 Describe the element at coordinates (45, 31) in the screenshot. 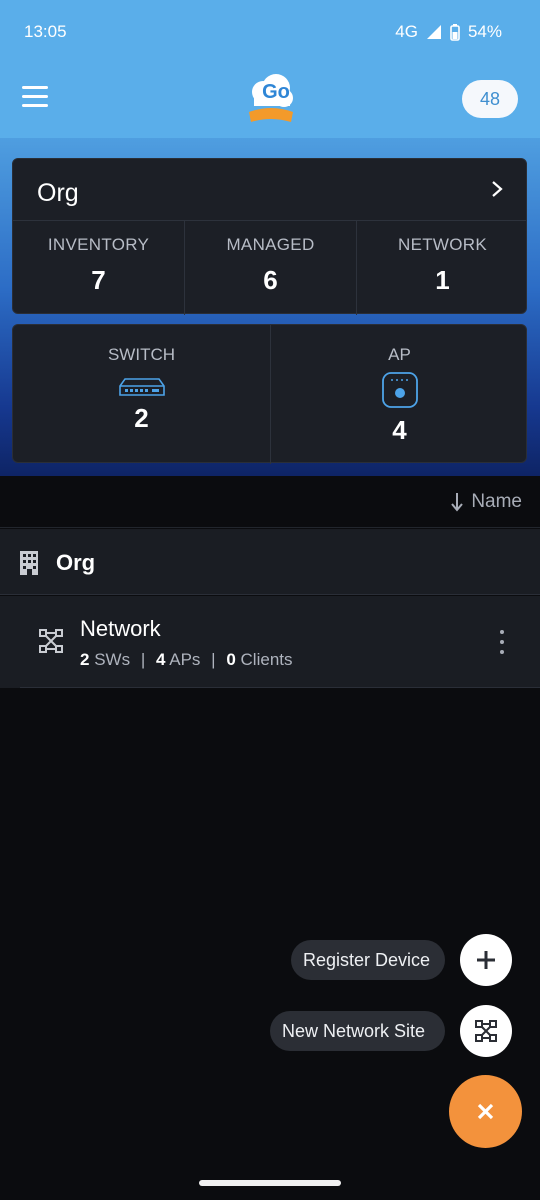

I see `status-time: 13:05` at that location.